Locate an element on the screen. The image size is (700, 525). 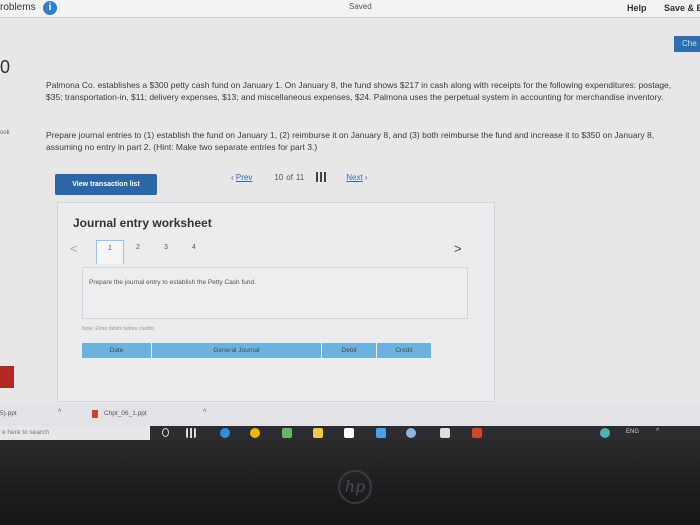
taskbar-search-input: e here to search is located at coordinates (75, 433).